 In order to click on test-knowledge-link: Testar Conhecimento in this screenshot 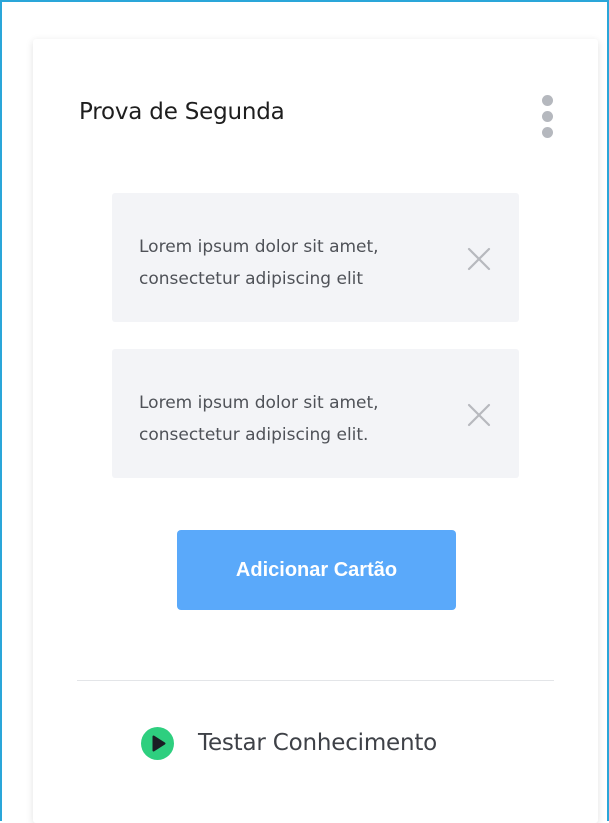, I will do `click(289, 743)`.